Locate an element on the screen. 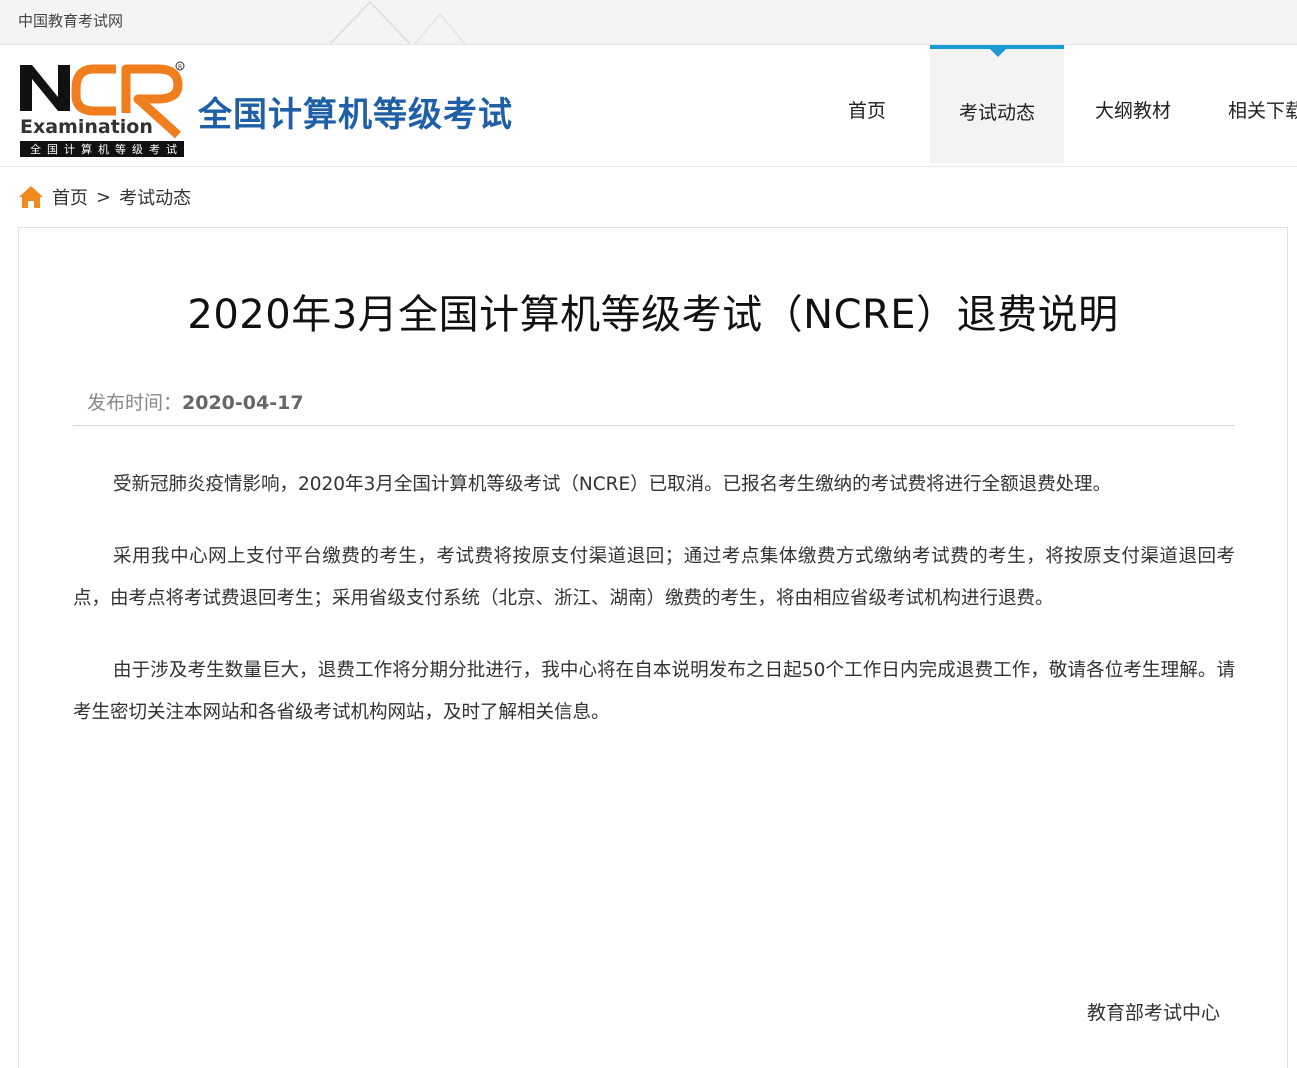 Image resolution: width=1297 pixels, height=1068 pixels. nav-item-downloads: 相关下载 is located at coordinates (1248, 104).